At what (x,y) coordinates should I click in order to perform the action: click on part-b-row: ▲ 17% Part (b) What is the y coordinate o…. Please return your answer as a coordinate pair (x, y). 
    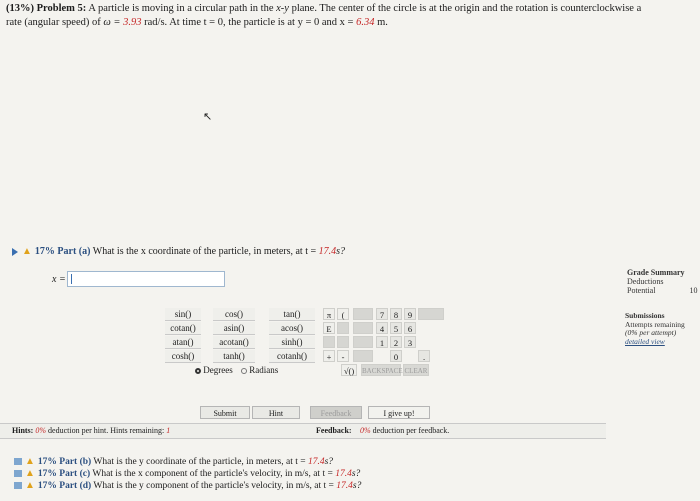
    Looking at the image, I should click on (187, 462).